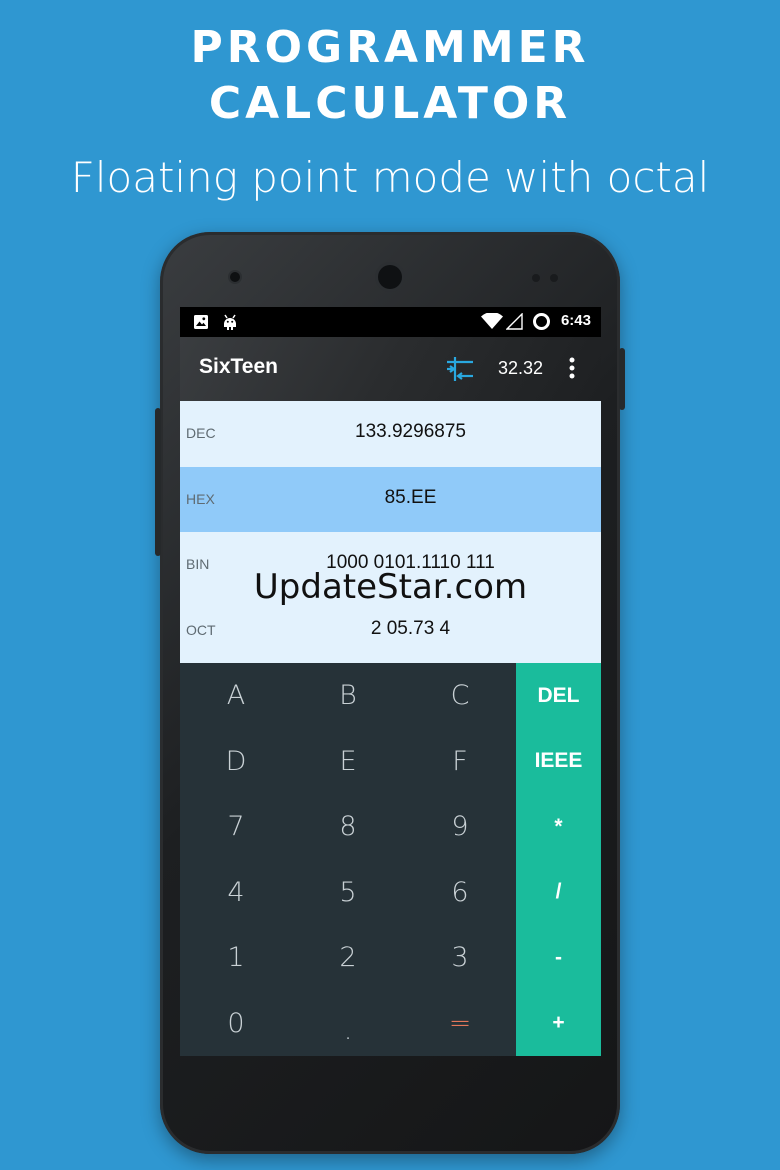  I want to click on oct-value: 2 05.73 4, so click(410, 628).